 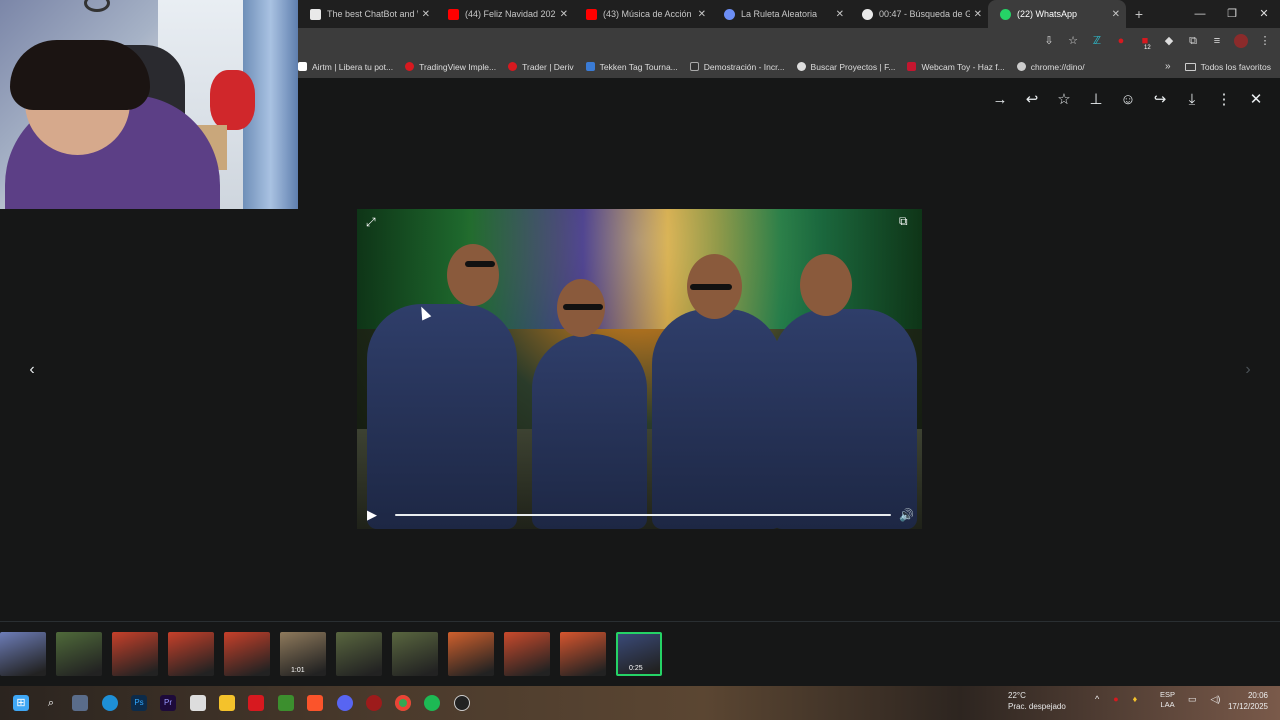 I want to click on bookmarks-overflow-button: », so click(x=1168, y=66).